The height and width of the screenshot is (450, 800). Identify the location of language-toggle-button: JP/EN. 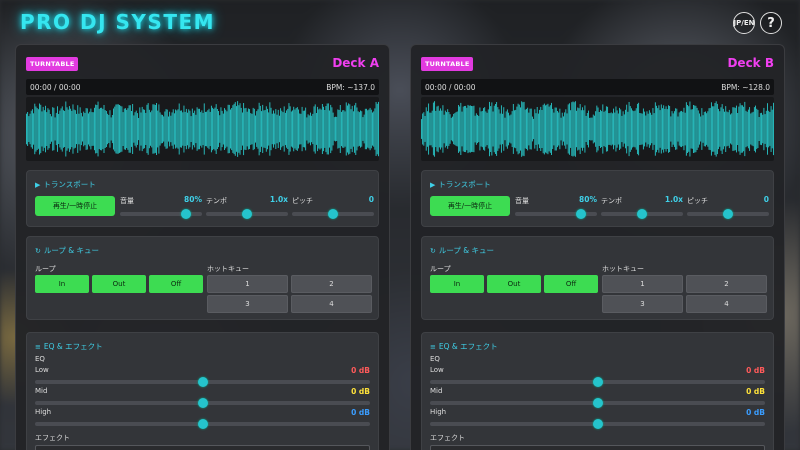
(744, 23).